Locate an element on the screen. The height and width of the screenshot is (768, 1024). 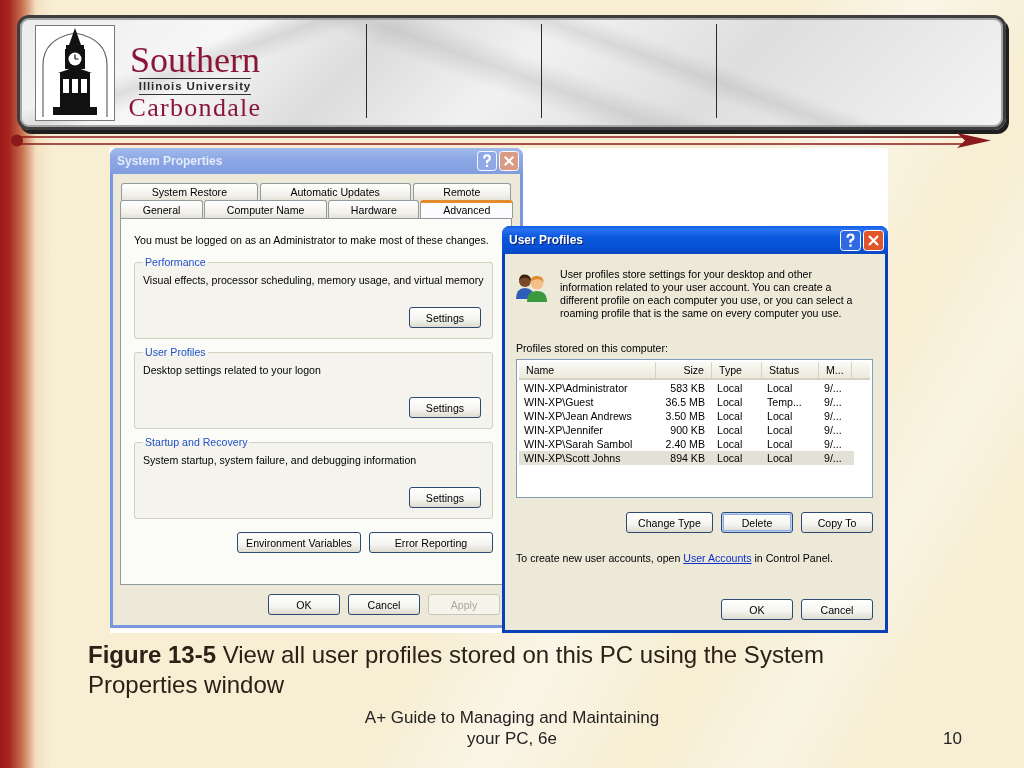
list-cell-text: 894 KB is located at coordinates (687, 458).